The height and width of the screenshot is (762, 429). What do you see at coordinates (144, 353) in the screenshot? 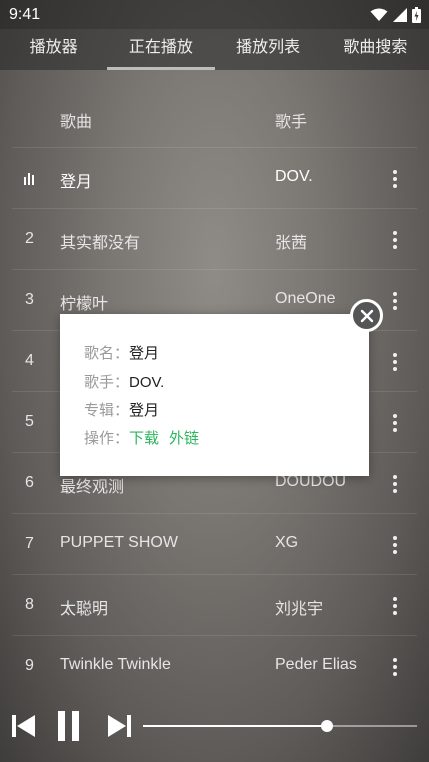
I see `dialog-song-name-value: 登月` at bounding box center [144, 353].